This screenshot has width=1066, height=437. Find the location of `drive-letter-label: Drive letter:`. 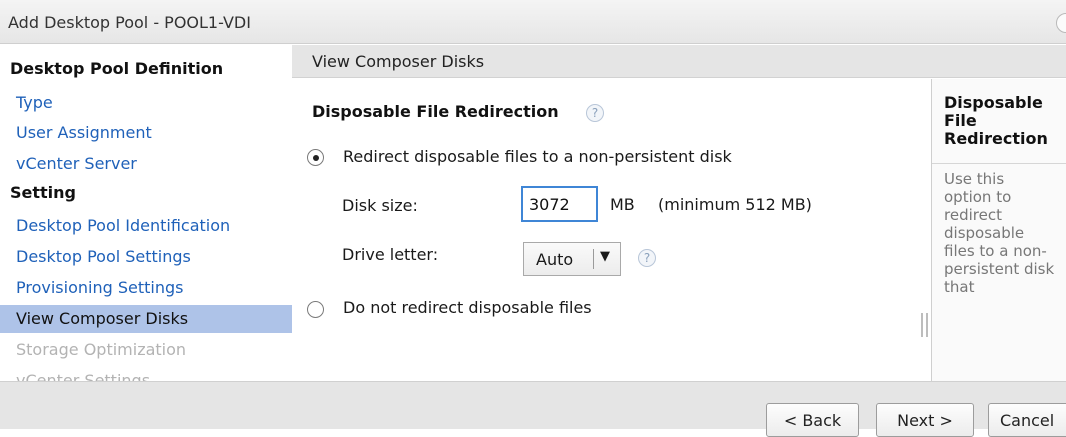

drive-letter-label: Drive letter: is located at coordinates (390, 254).